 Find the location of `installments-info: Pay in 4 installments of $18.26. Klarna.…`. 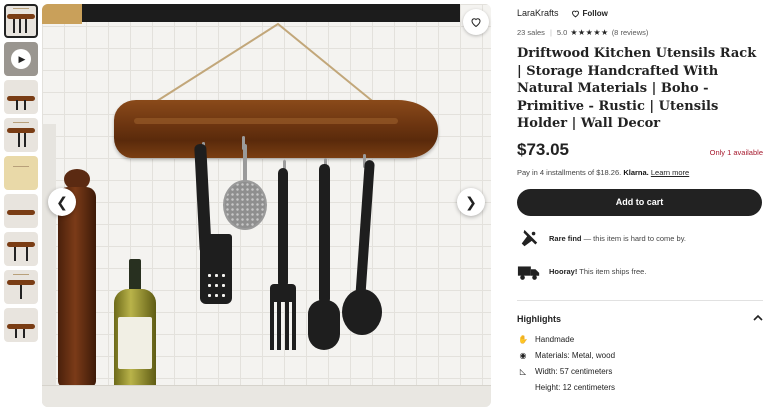

installments-info: Pay in 4 installments of $18.26. Klarna.… is located at coordinates (603, 172).